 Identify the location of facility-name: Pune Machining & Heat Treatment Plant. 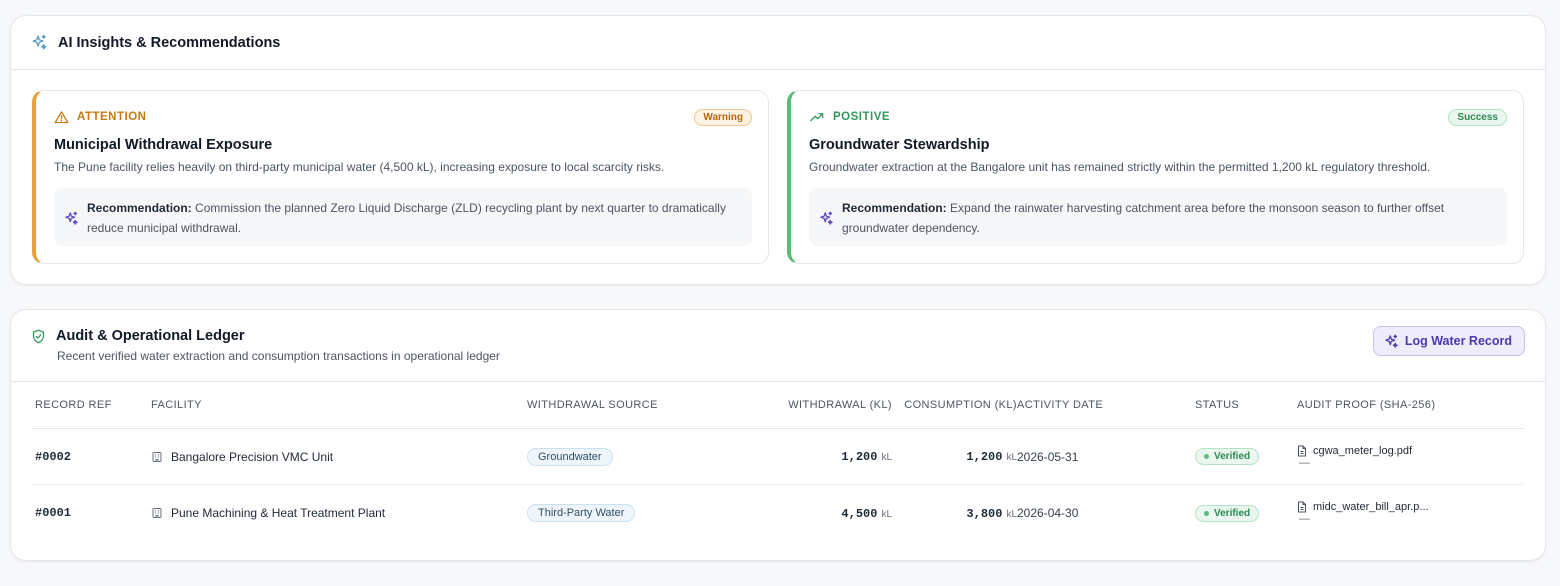
(278, 513).